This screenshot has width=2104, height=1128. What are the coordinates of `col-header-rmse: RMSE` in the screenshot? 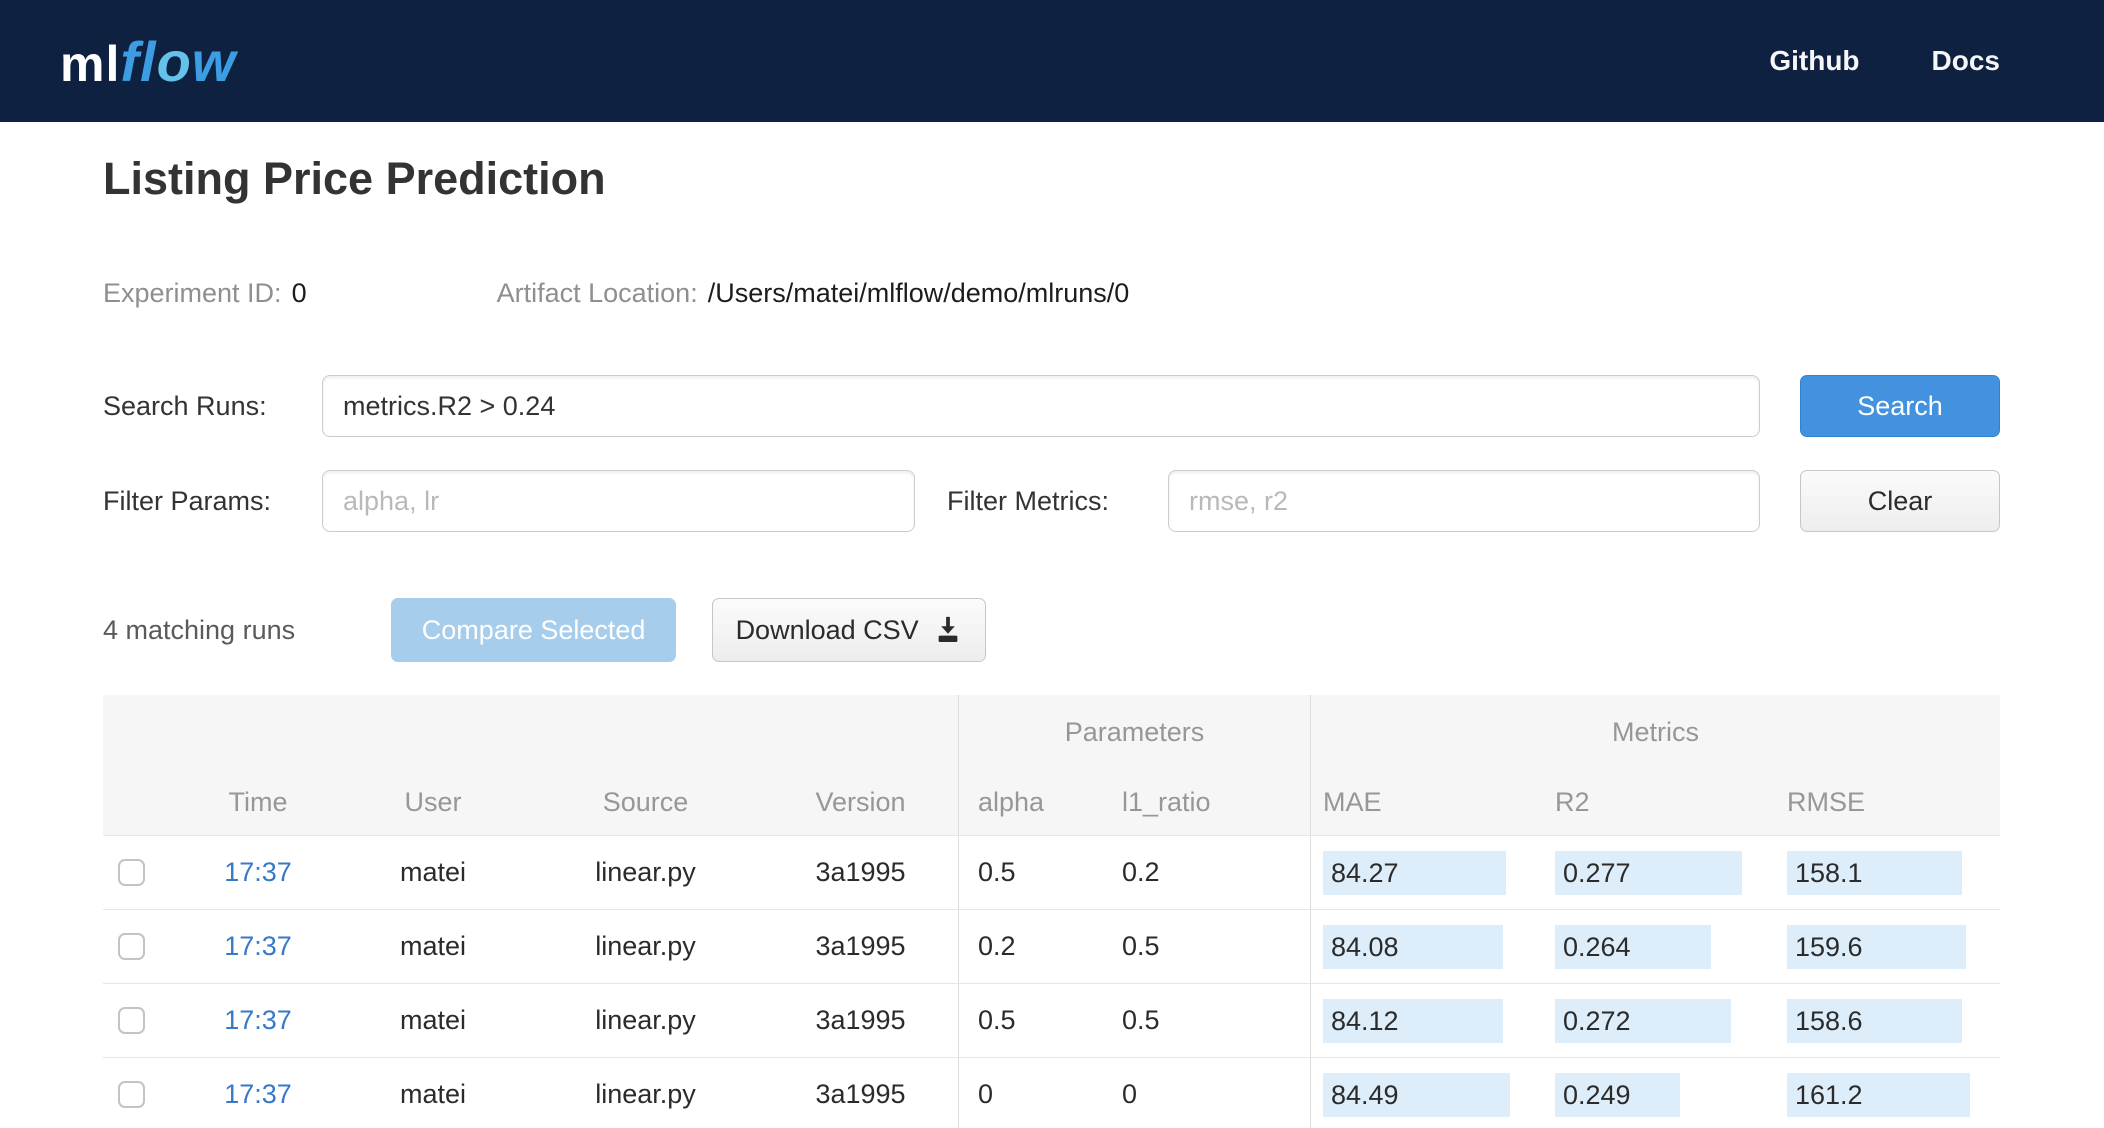 It's located at (1826, 802).